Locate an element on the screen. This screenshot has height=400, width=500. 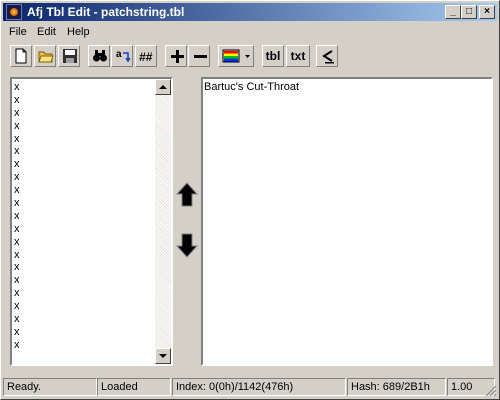
open-file-button is located at coordinates (45, 56).